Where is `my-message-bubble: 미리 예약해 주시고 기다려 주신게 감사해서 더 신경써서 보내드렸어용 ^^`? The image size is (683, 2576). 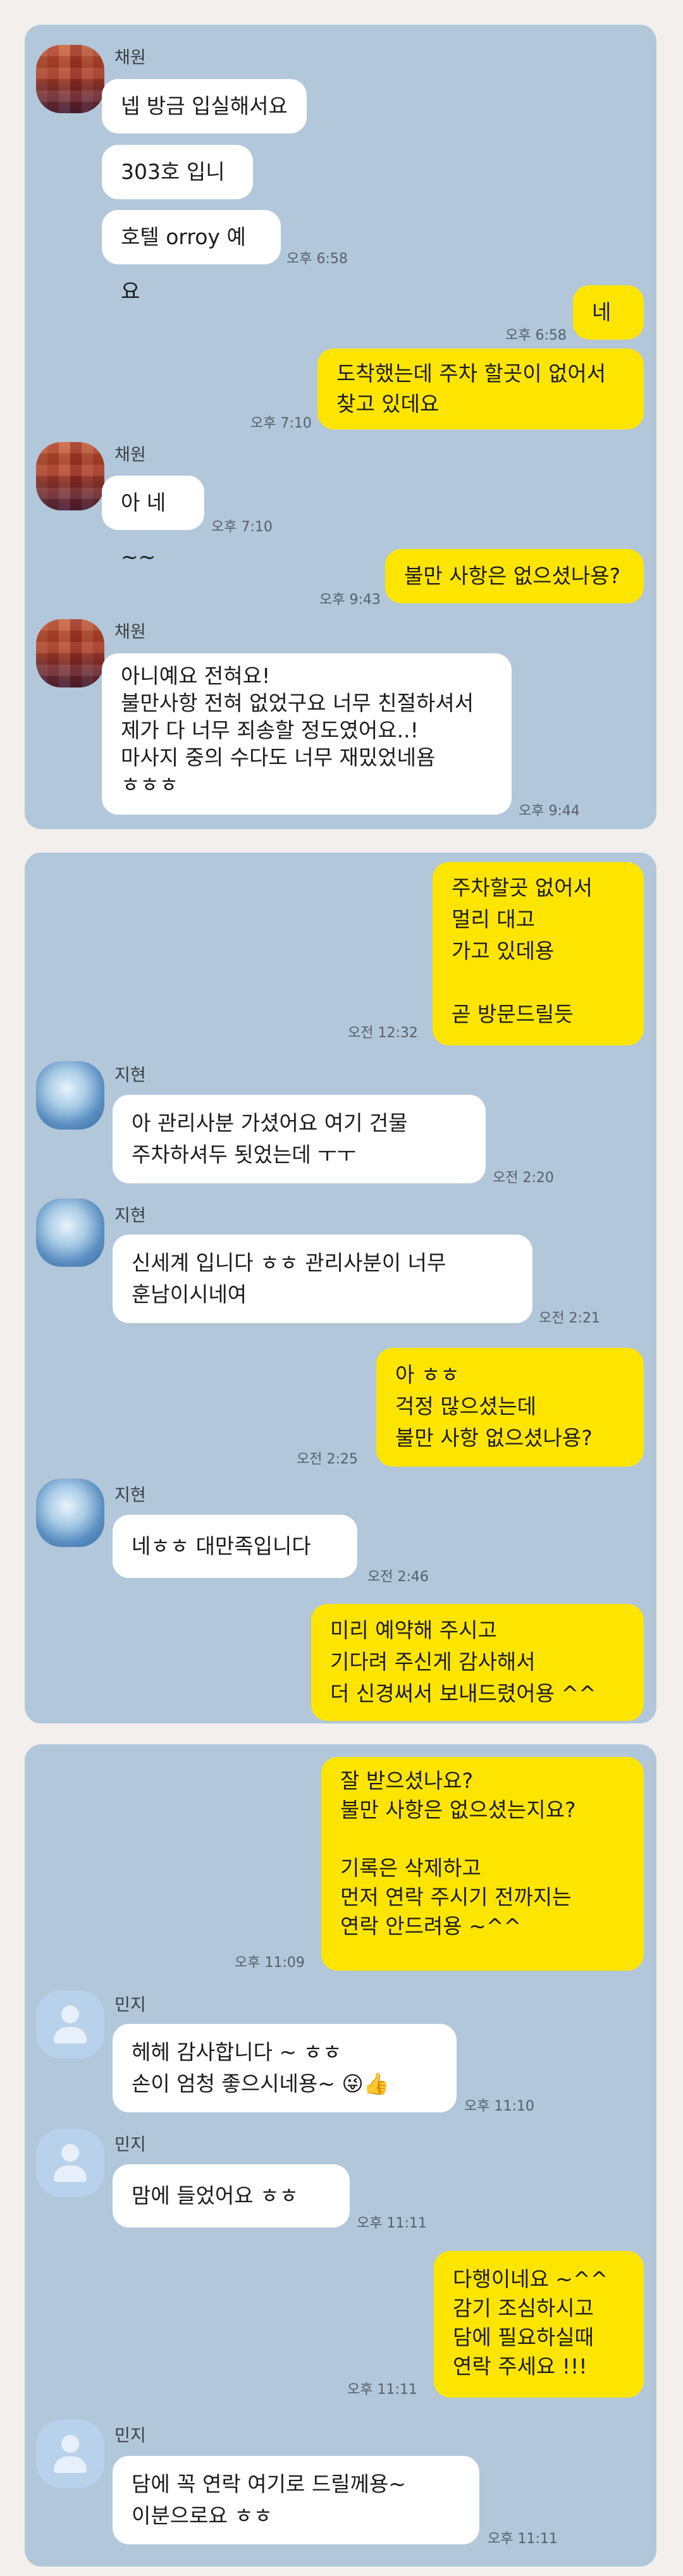 my-message-bubble: 미리 예약해 주시고 기다려 주신게 감사해서 더 신경써서 보내드렸어용 ^^ is located at coordinates (478, 1662).